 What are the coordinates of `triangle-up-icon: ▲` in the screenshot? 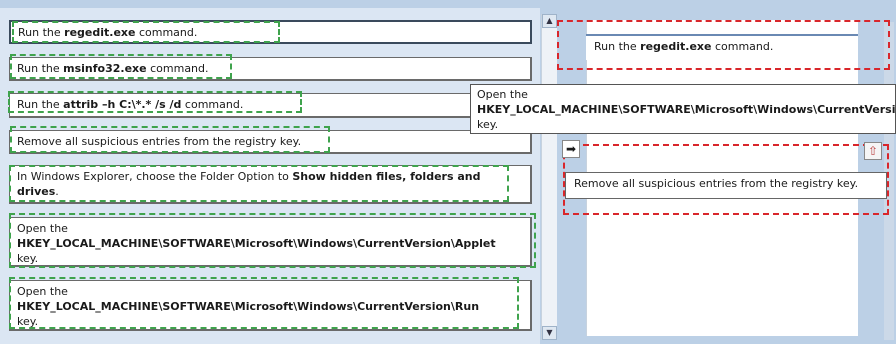 It's located at (549, 21).